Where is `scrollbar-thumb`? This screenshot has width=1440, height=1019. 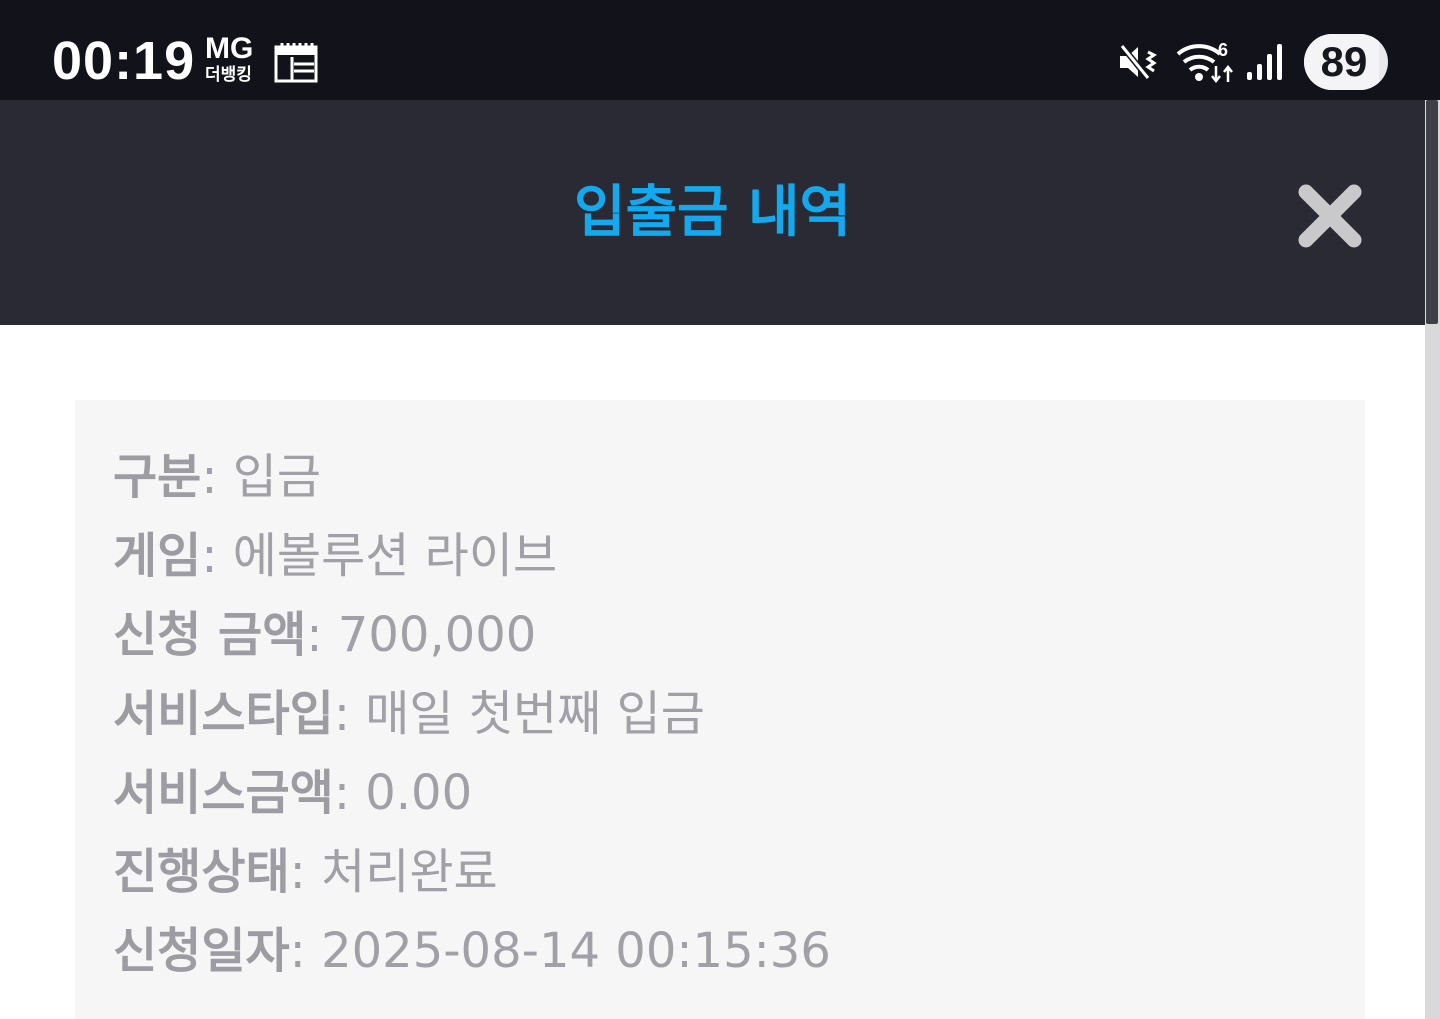 scrollbar-thumb is located at coordinates (1432, 212).